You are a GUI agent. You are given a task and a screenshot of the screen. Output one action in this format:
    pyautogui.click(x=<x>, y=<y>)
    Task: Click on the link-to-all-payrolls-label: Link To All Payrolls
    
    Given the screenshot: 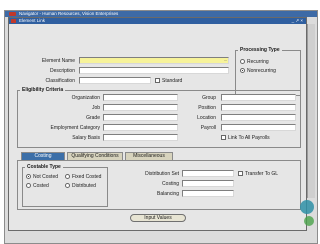 What is the action you would take?
    pyautogui.click(x=249, y=138)
    